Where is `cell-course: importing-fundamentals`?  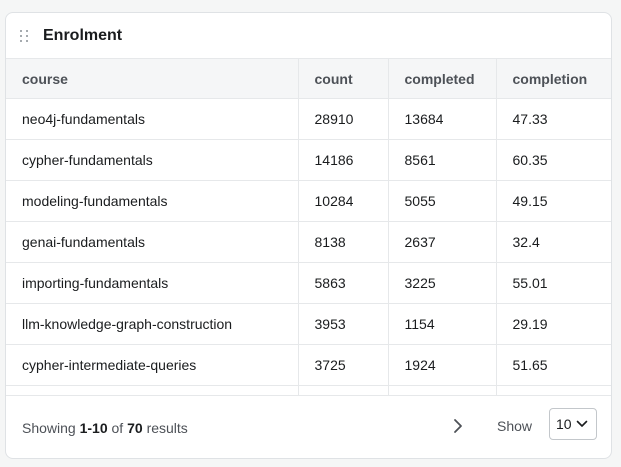
cell-course: importing-fundamentals is located at coordinates (152, 283).